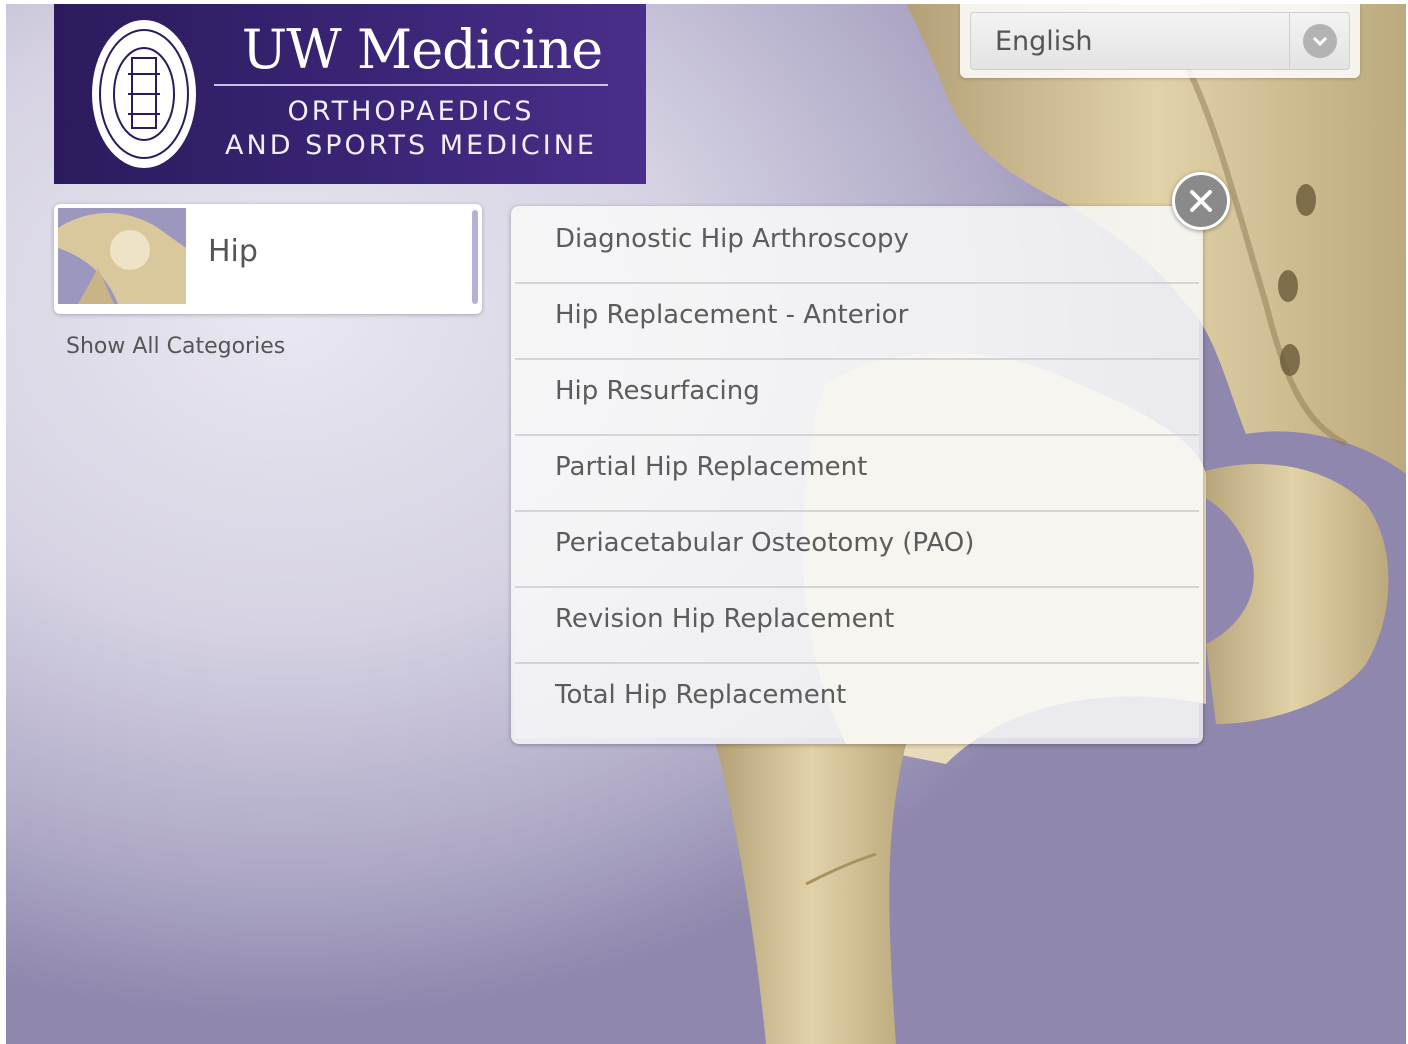 Image resolution: width=1408 pixels, height=1044 pixels. What do you see at coordinates (233, 251) in the screenshot?
I see `category-label: Hip` at bounding box center [233, 251].